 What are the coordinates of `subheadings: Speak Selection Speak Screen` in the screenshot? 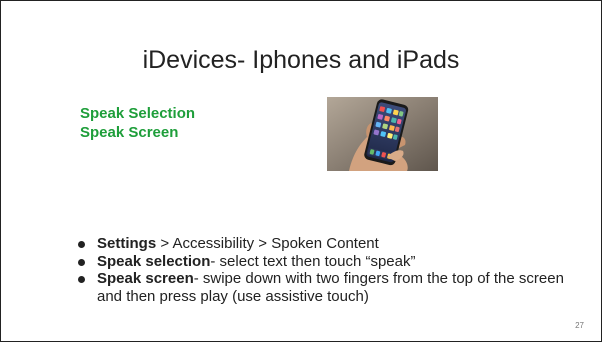 It's located at (137, 123).